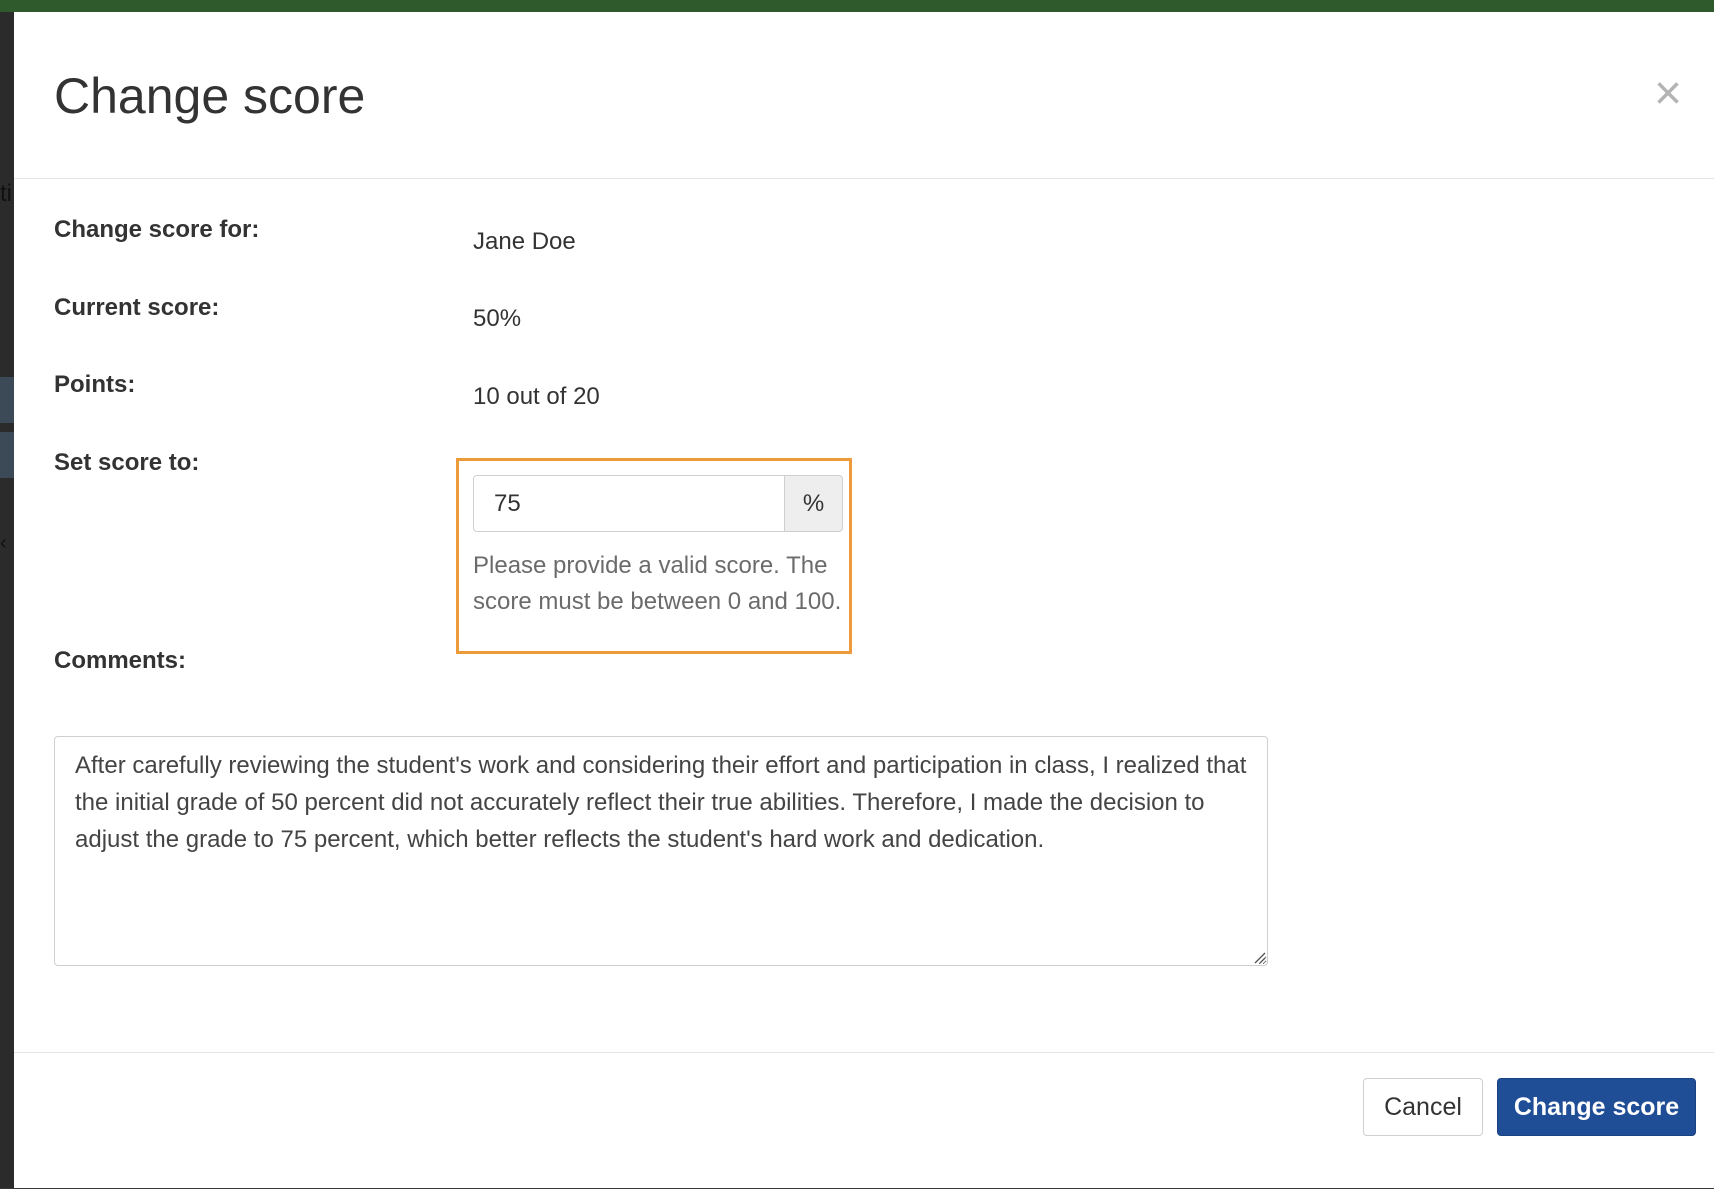 This screenshot has height=1189, width=1714. Describe the element at coordinates (6, 193) in the screenshot. I see `backdrop-partial-text: ti` at that location.